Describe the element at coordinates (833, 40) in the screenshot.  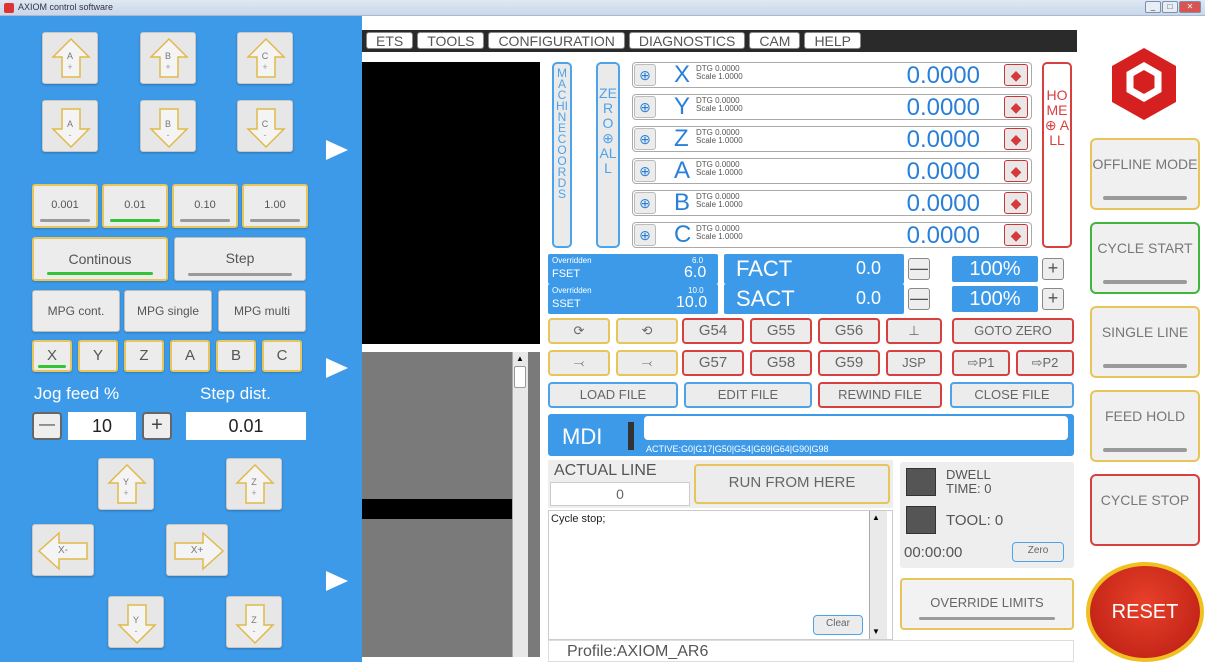
I see `menu-help: HELP` at that location.